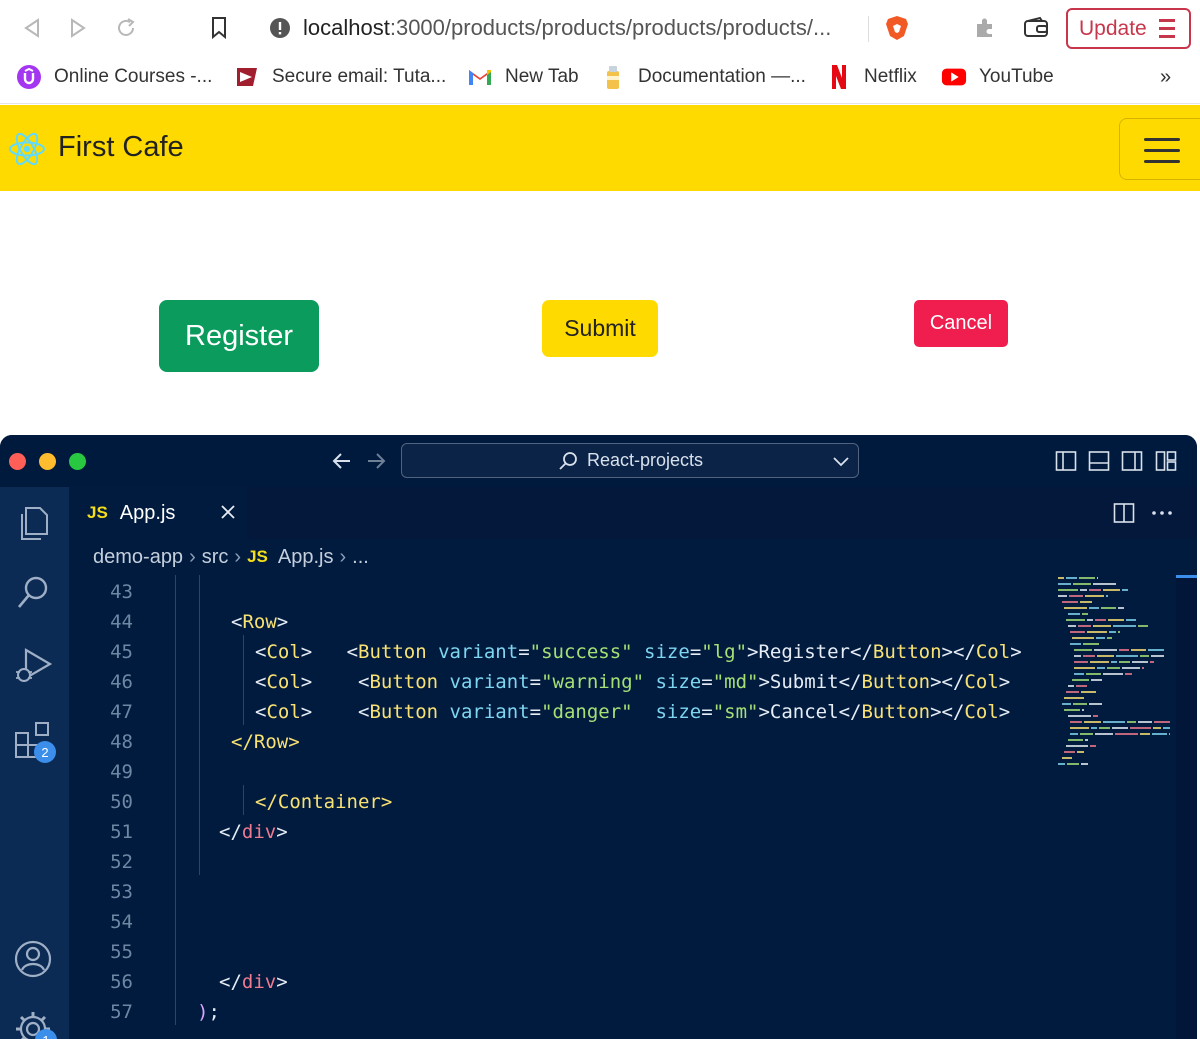 The image size is (1200, 1039). What do you see at coordinates (342, 463) in the screenshot?
I see `nav-back-icon` at bounding box center [342, 463].